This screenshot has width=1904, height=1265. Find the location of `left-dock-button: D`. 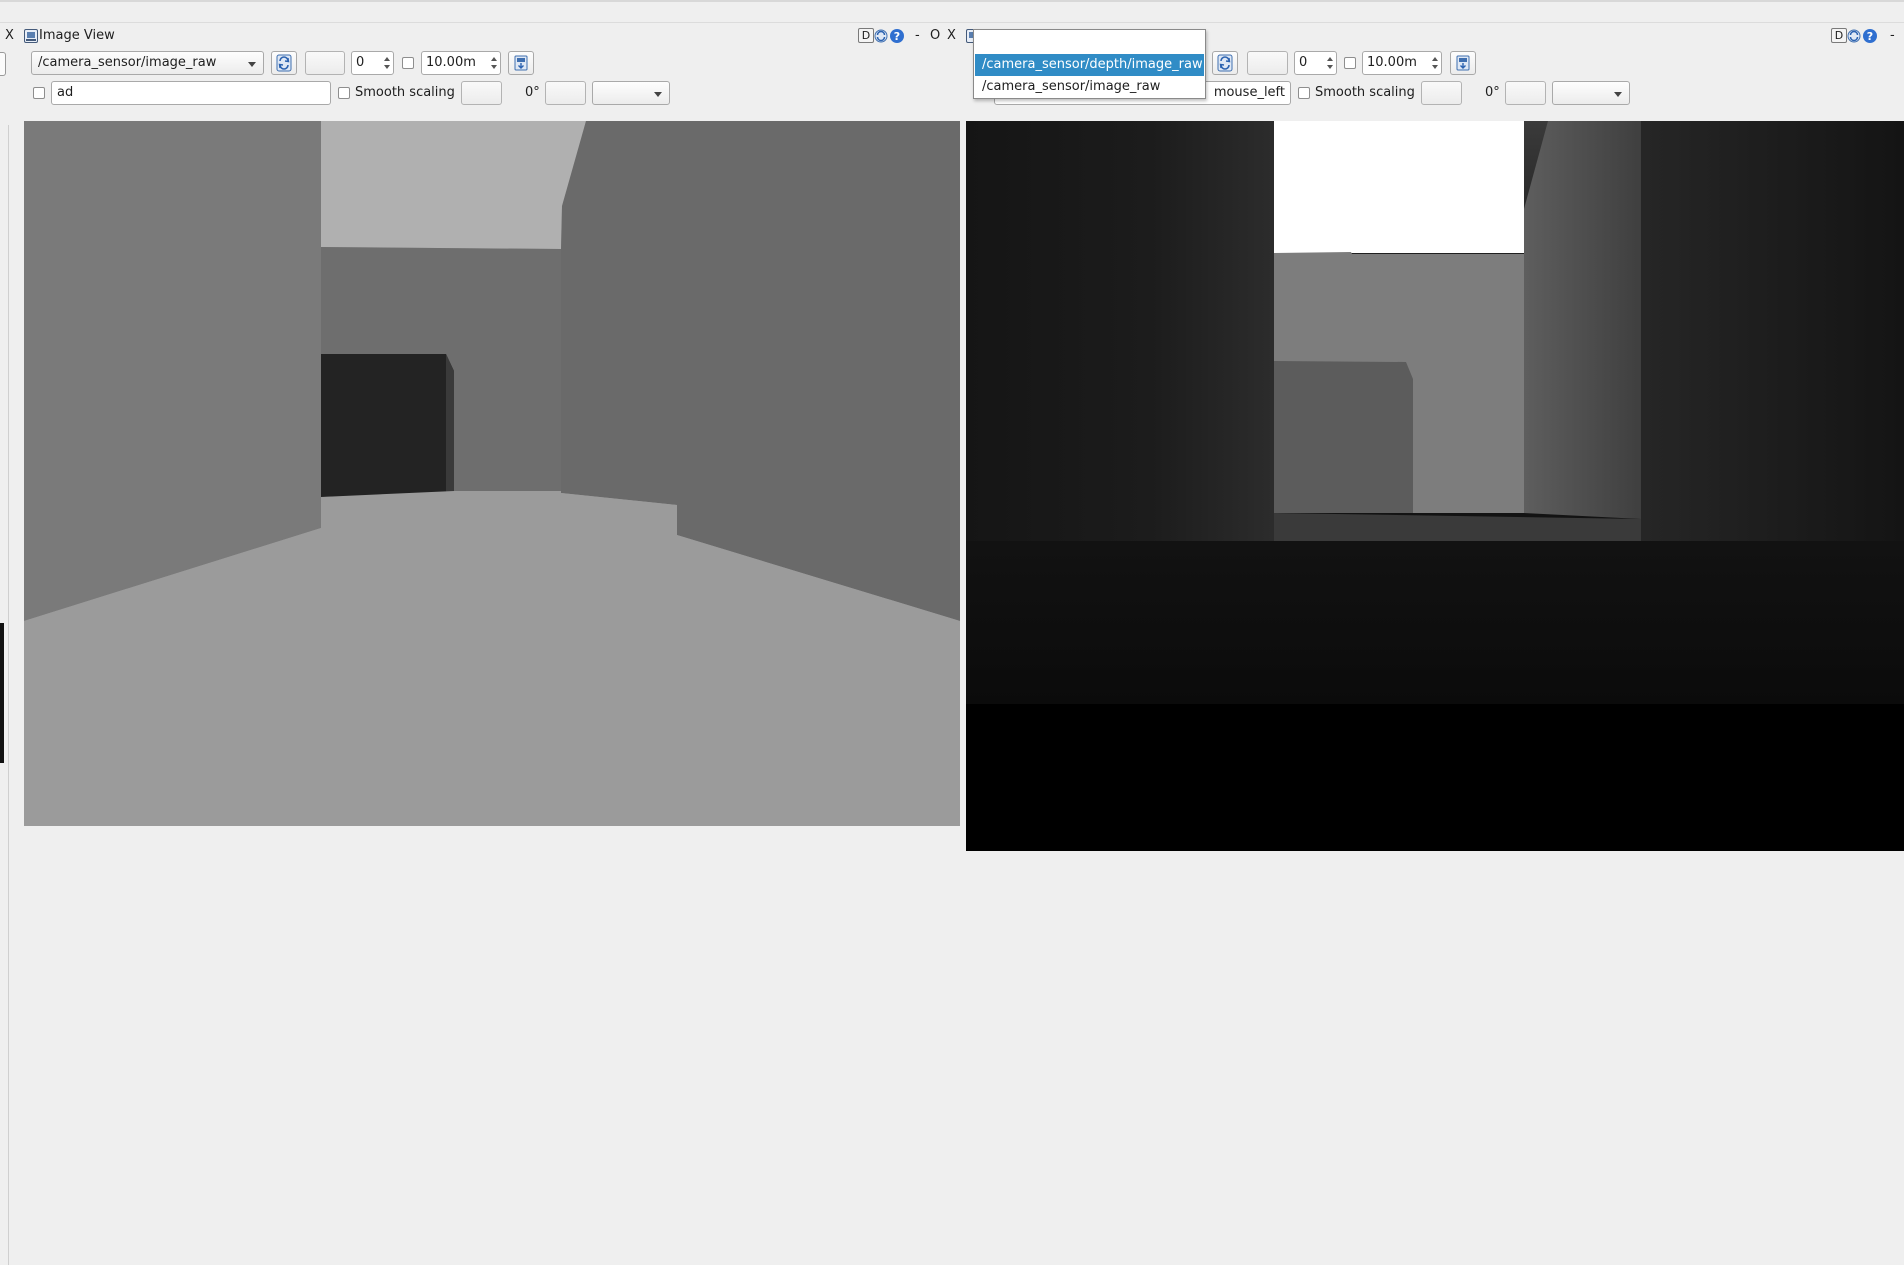

left-dock-button: D is located at coordinates (866, 35).